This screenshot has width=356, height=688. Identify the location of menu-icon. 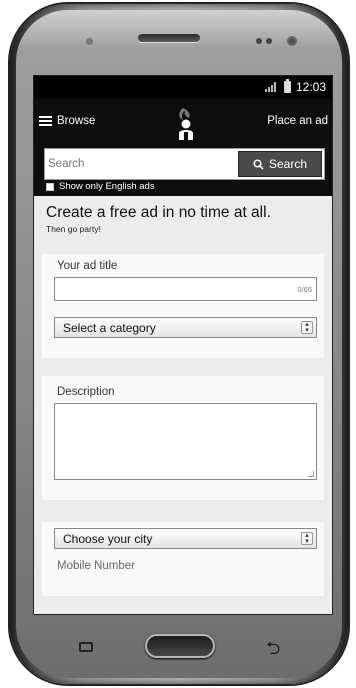
(45, 121).